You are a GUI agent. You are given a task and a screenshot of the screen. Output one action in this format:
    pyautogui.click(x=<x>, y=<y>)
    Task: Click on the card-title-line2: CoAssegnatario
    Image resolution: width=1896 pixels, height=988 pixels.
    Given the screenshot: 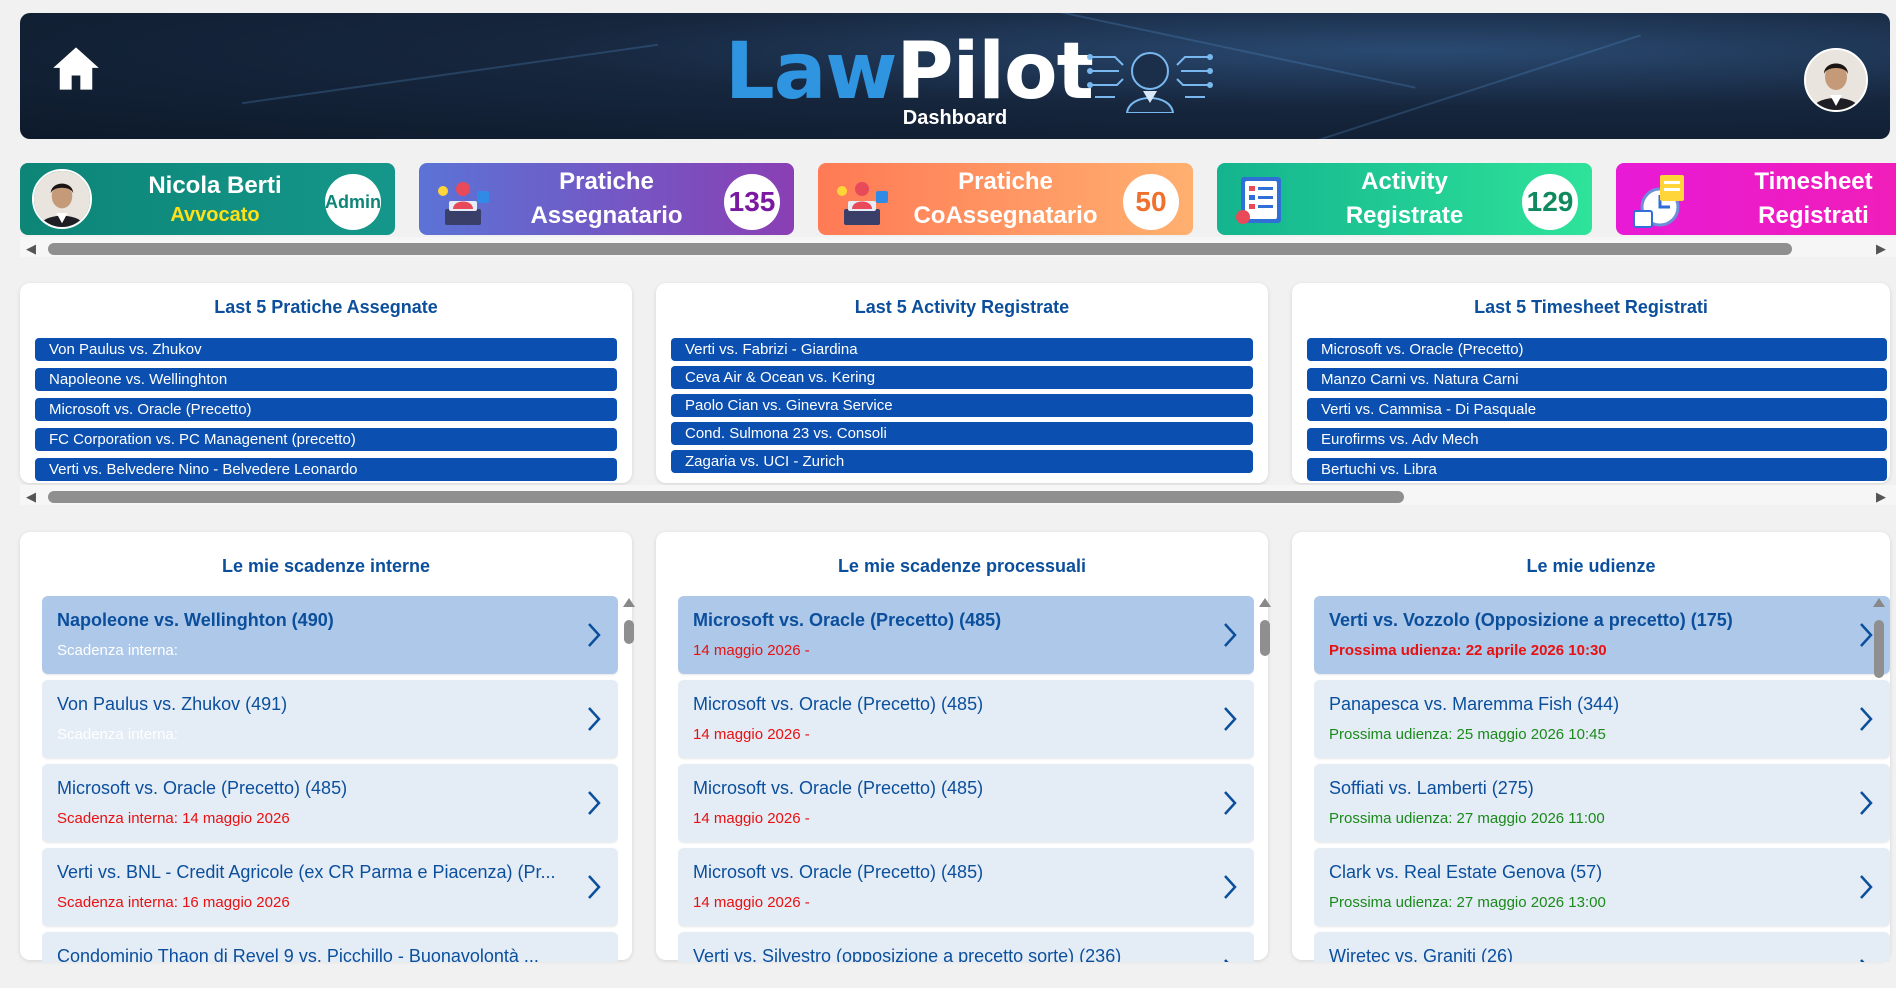 What is the action you would take?
    pyautogui.click(x=1005, y=215)
    